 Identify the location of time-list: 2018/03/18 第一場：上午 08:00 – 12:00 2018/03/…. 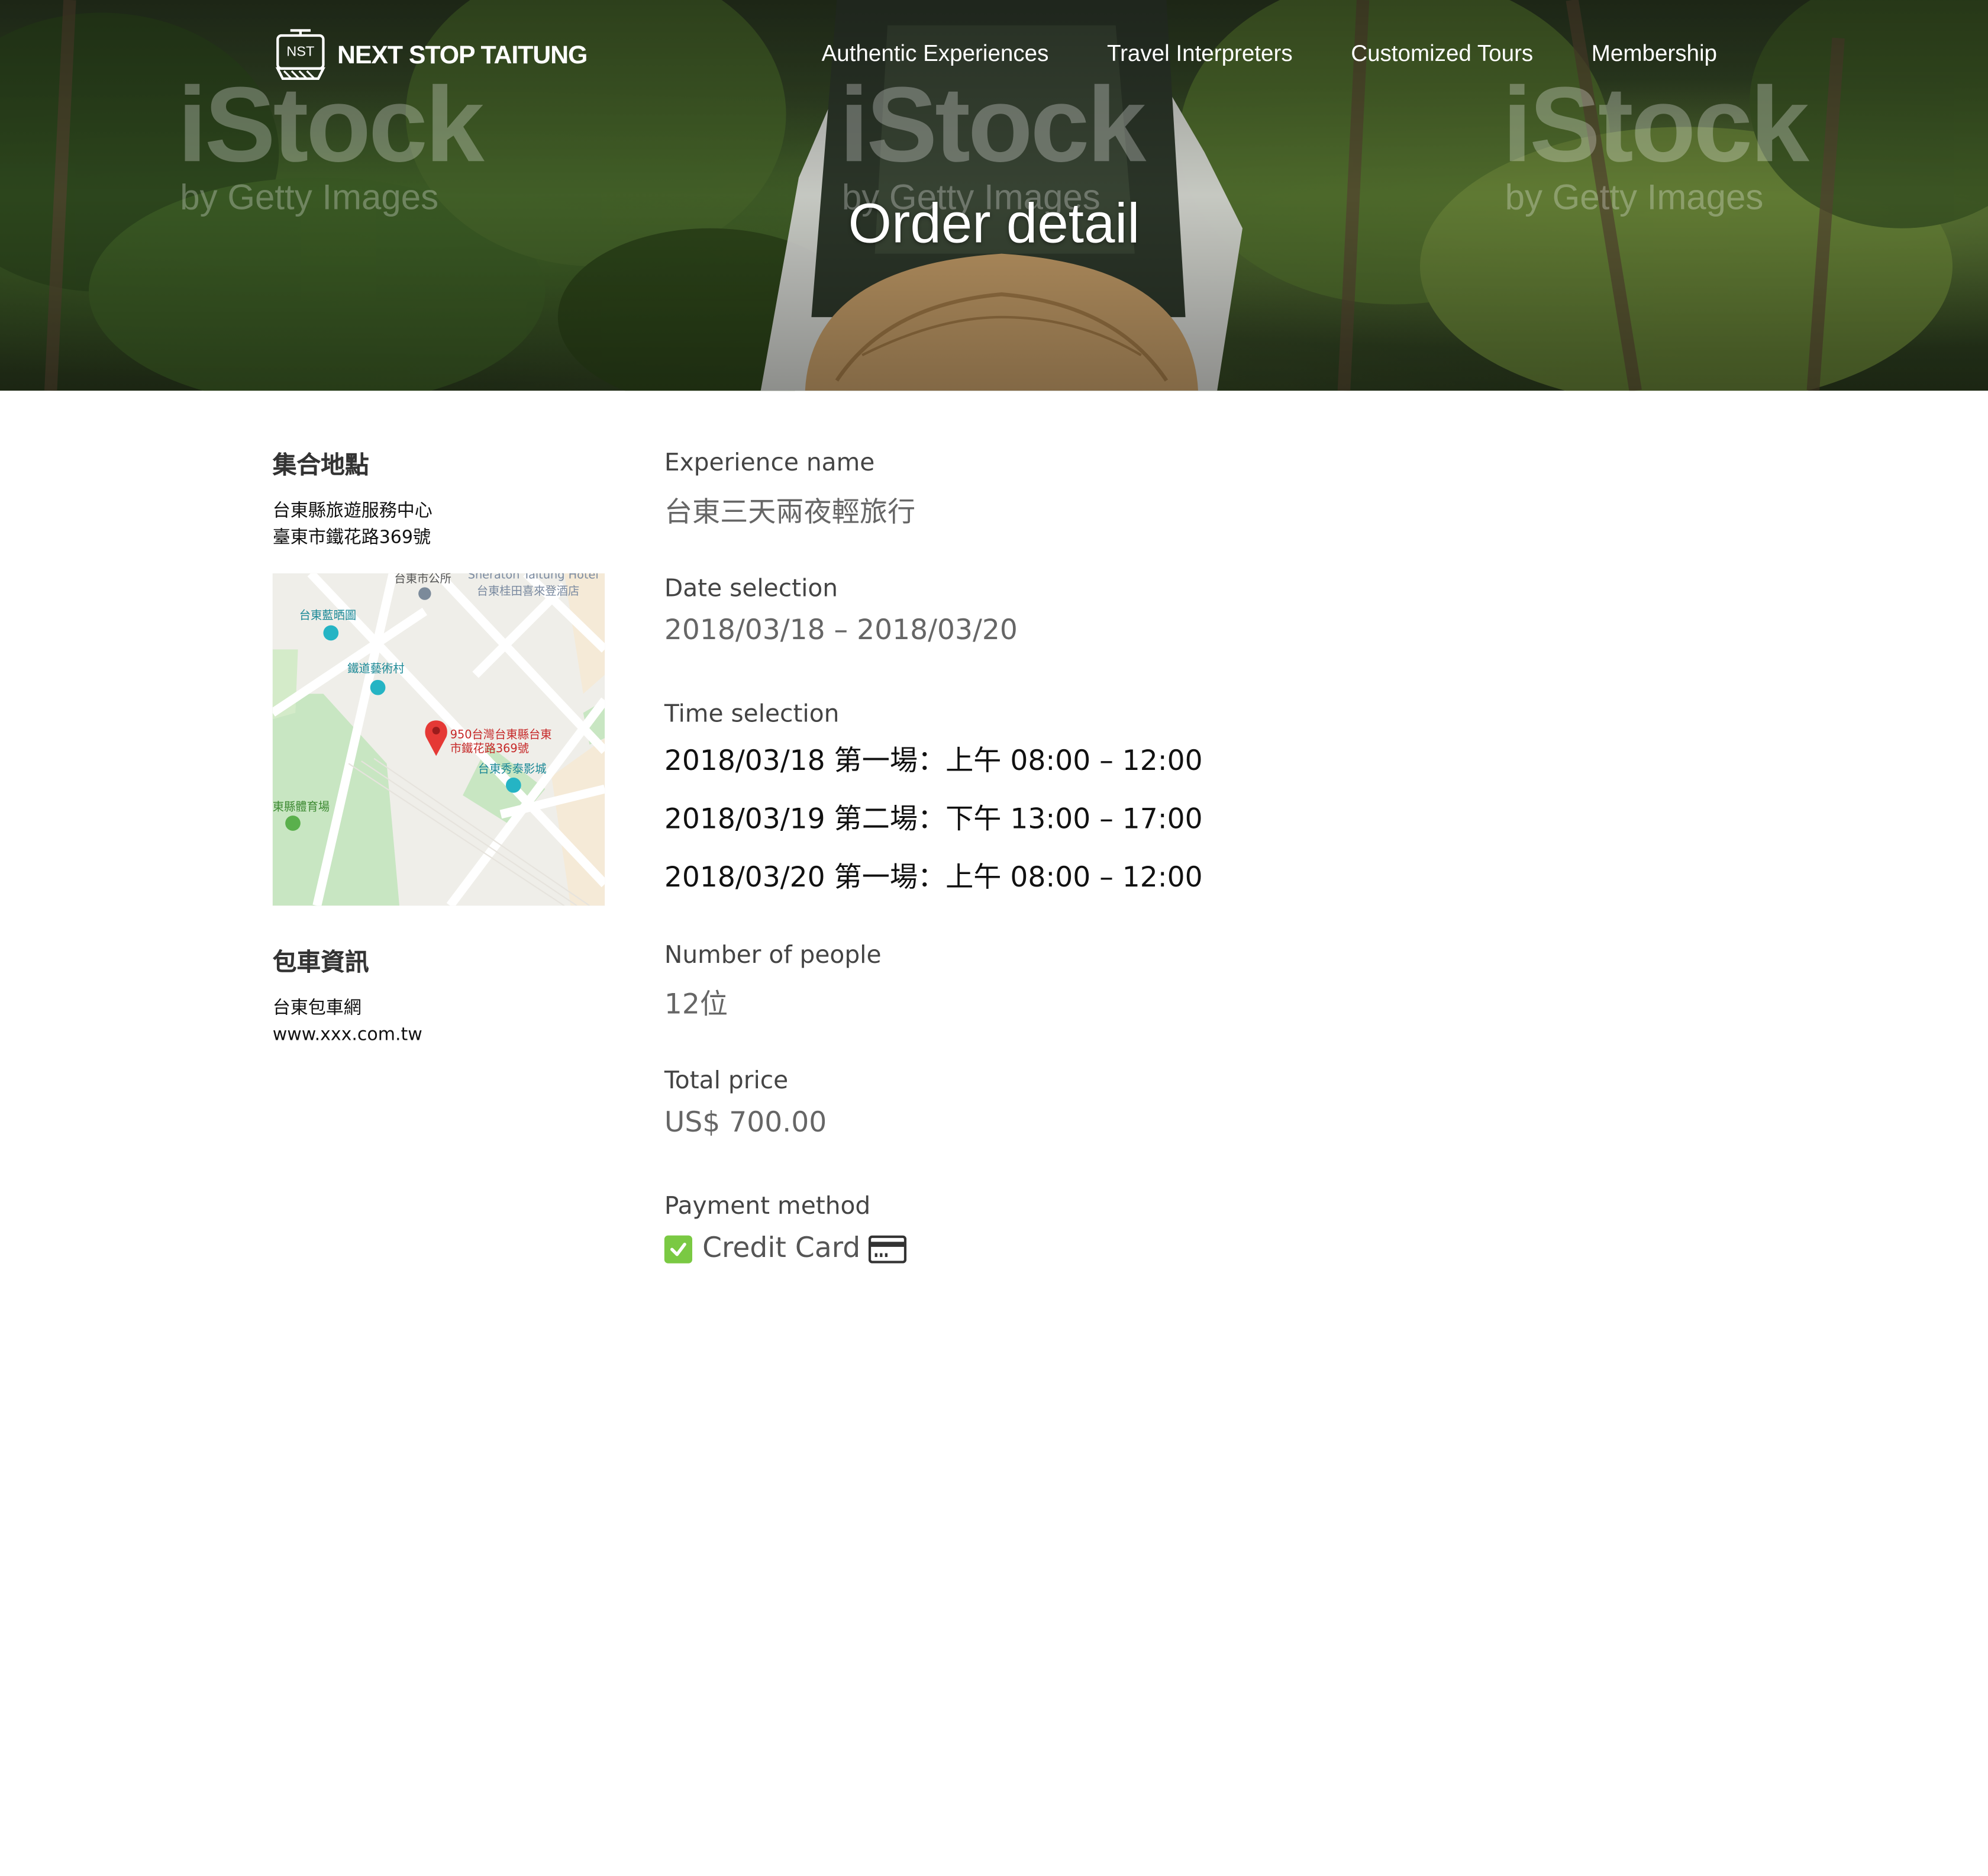
(933, 821).